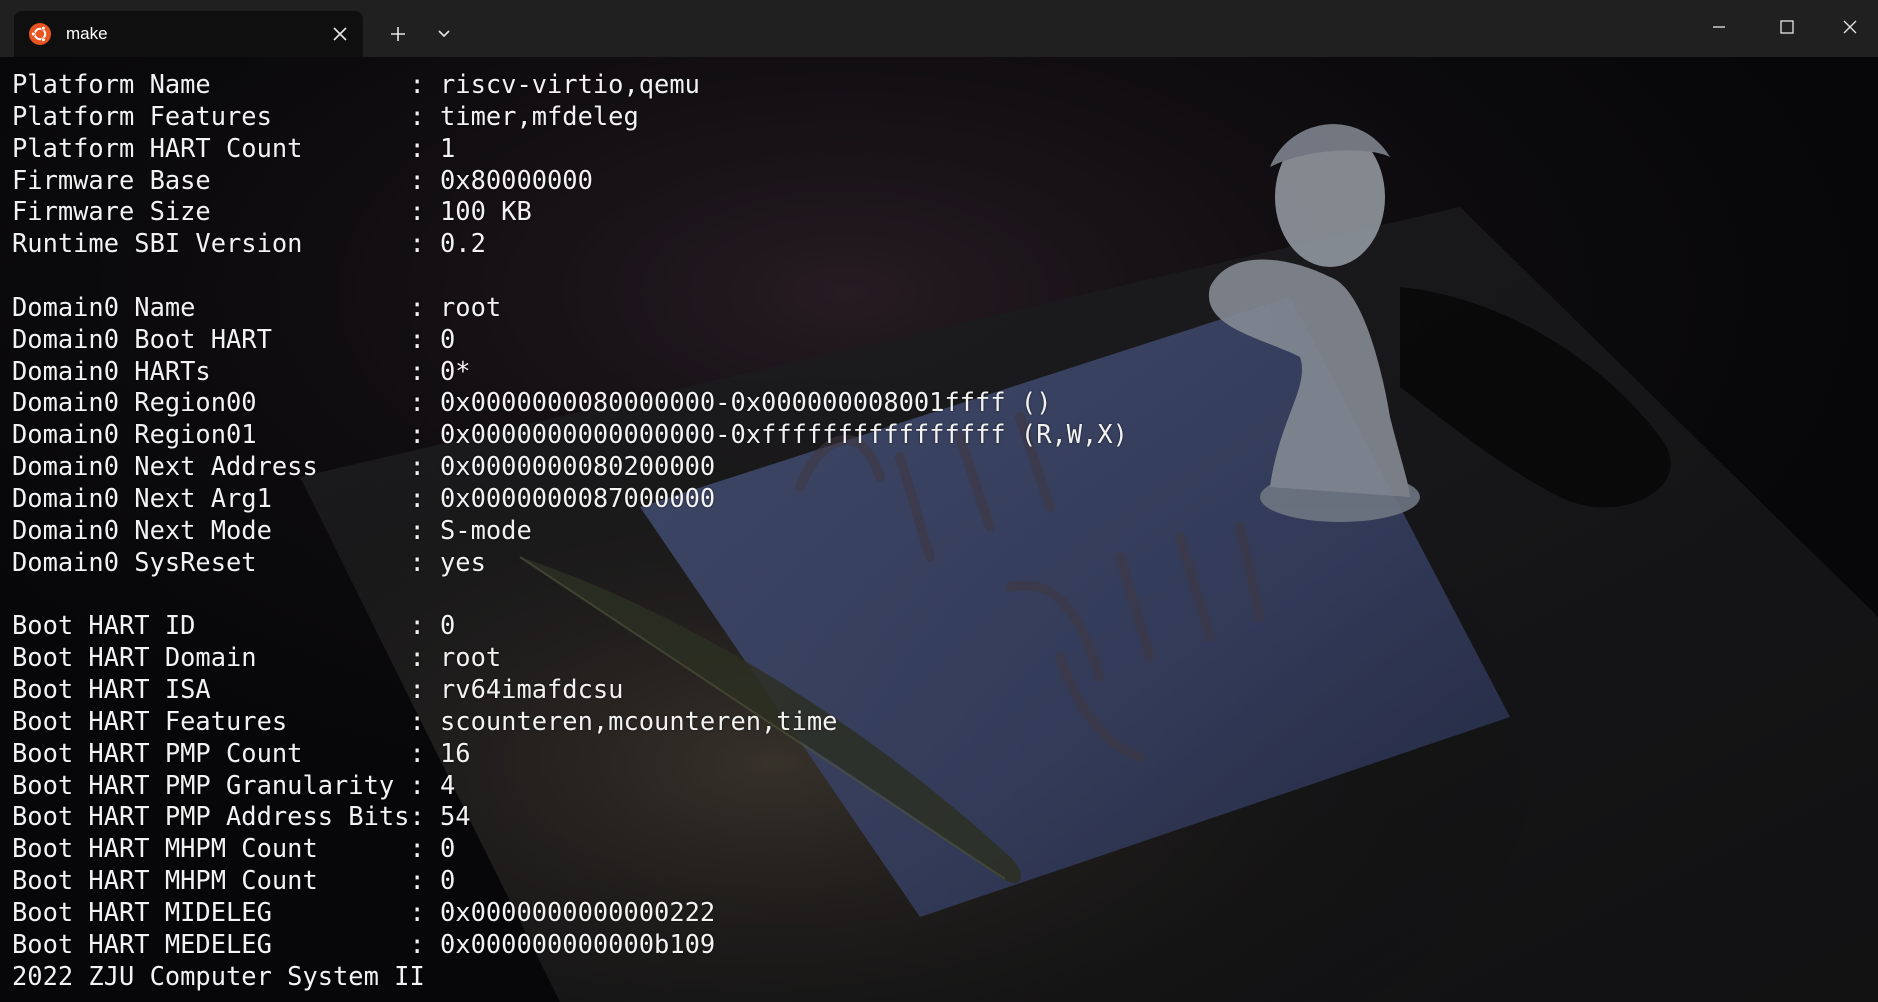 The width and height of the screenshot is (1878, 1002). What do you see at coordinates (257, 306) in the screenshot?
I see `terminal-line: Domain0 Name : root` at bounding box center [257, 306].